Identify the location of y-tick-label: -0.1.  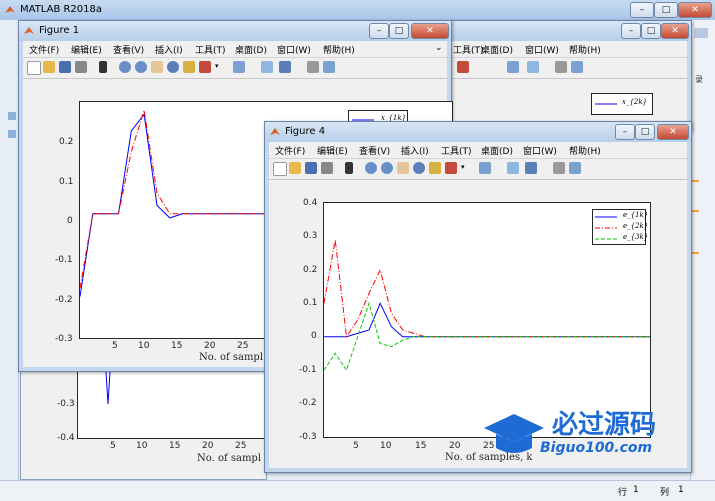
(64, 260).